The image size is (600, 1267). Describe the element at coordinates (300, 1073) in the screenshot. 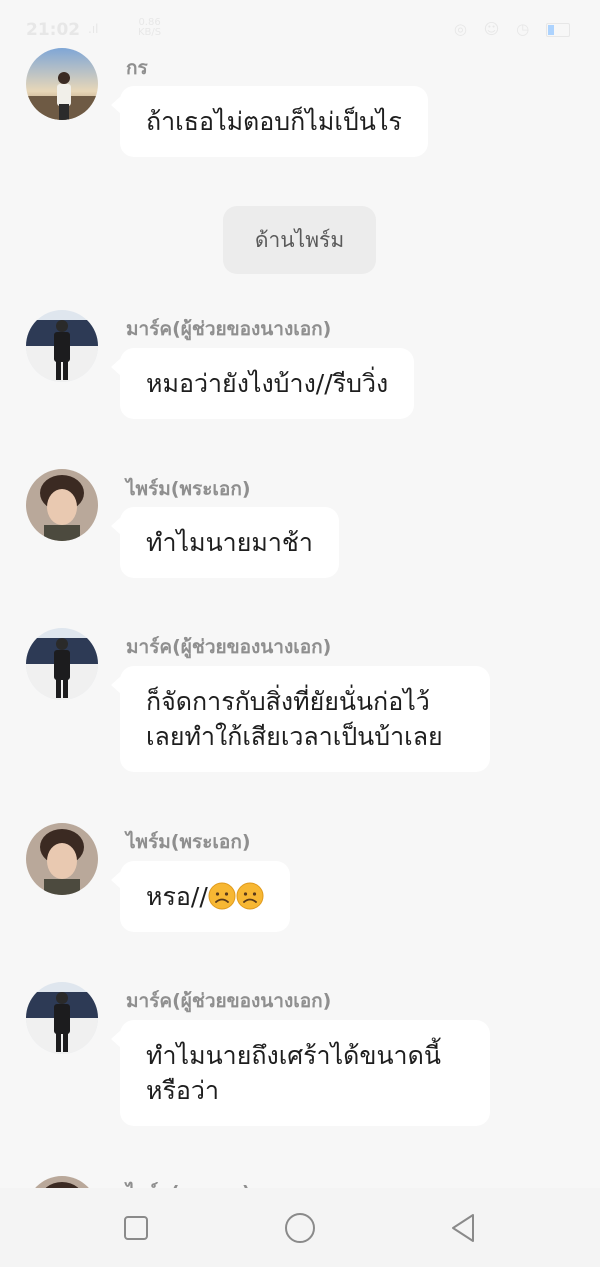

I see `message-bubble: ทำไมนายถึงเศร้าได้ขนาดนี้ หรือว่า` at that location.